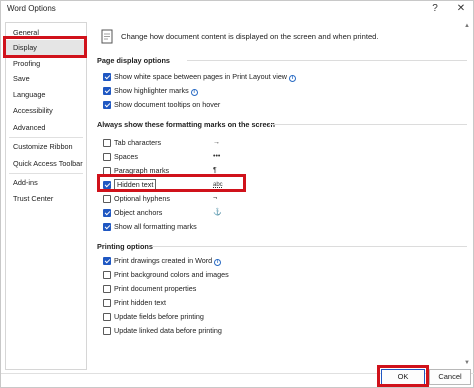 The width and height of the screenshot is (474, 388). I want to click on sidebar-item-advanced: Advanced, so click(46, 127).